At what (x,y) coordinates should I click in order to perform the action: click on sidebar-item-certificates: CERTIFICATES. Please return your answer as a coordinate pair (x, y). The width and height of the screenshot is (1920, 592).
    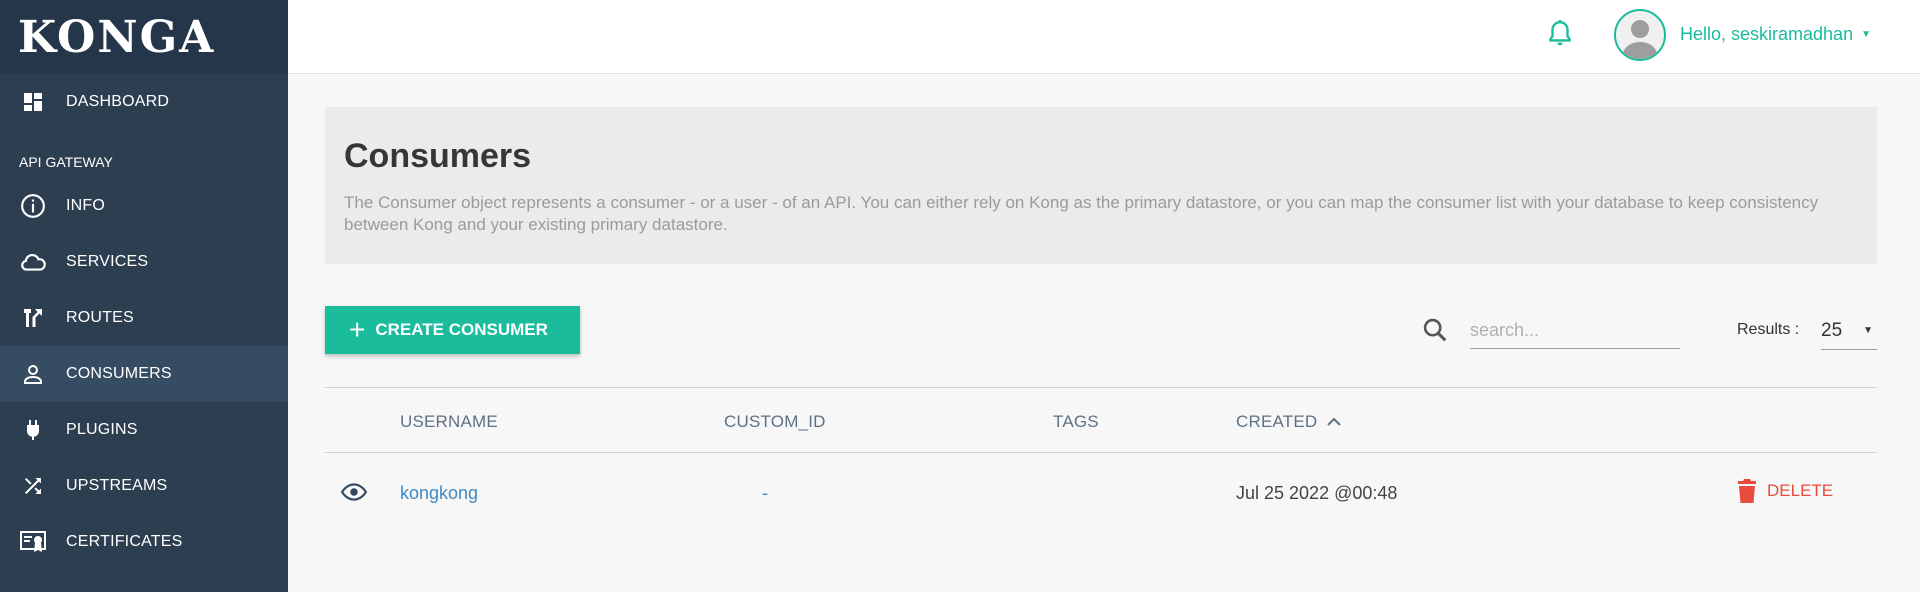
    Looking at the image, I should click on (144, 542).